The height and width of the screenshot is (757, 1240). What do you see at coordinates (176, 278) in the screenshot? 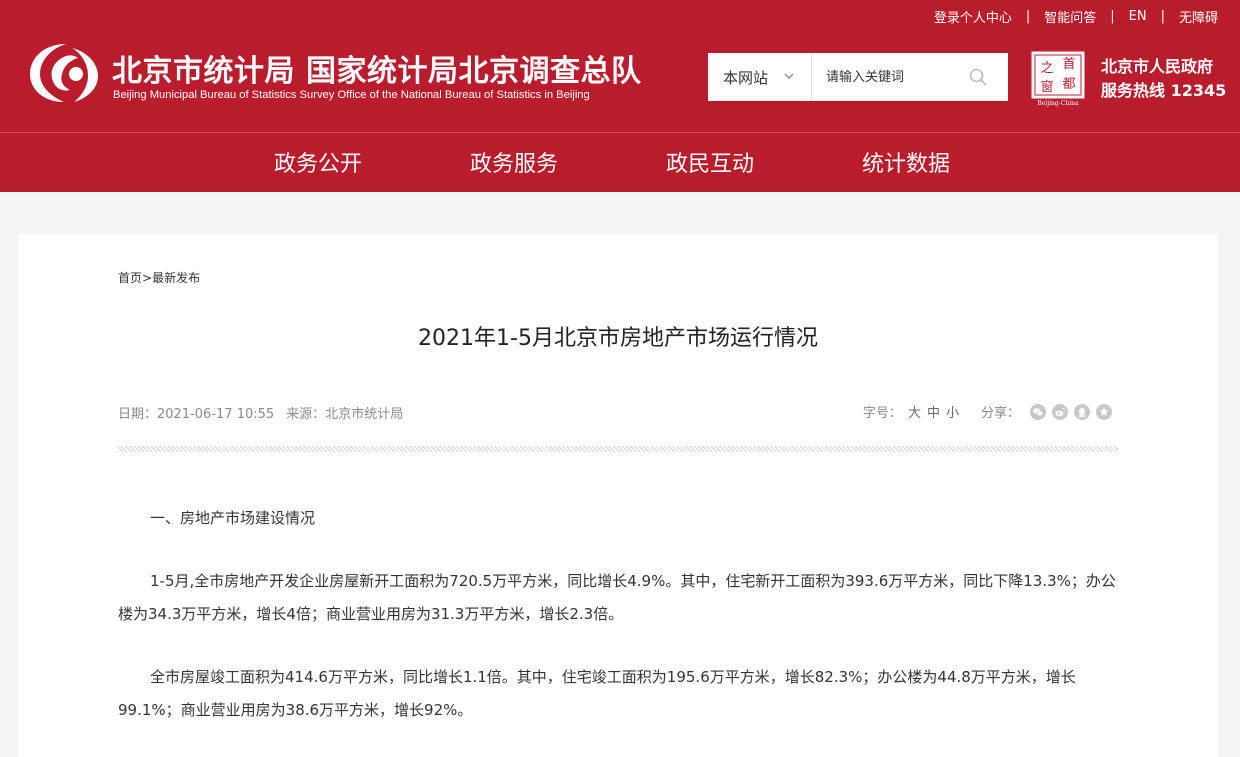
I see `breadcrumb-current: 最新发布` at bounding box center [176, 278].